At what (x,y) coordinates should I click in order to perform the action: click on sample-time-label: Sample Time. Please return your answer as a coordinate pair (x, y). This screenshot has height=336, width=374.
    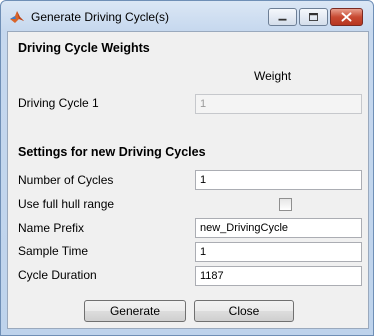
    Looking at the image, I should click on (53, 251).